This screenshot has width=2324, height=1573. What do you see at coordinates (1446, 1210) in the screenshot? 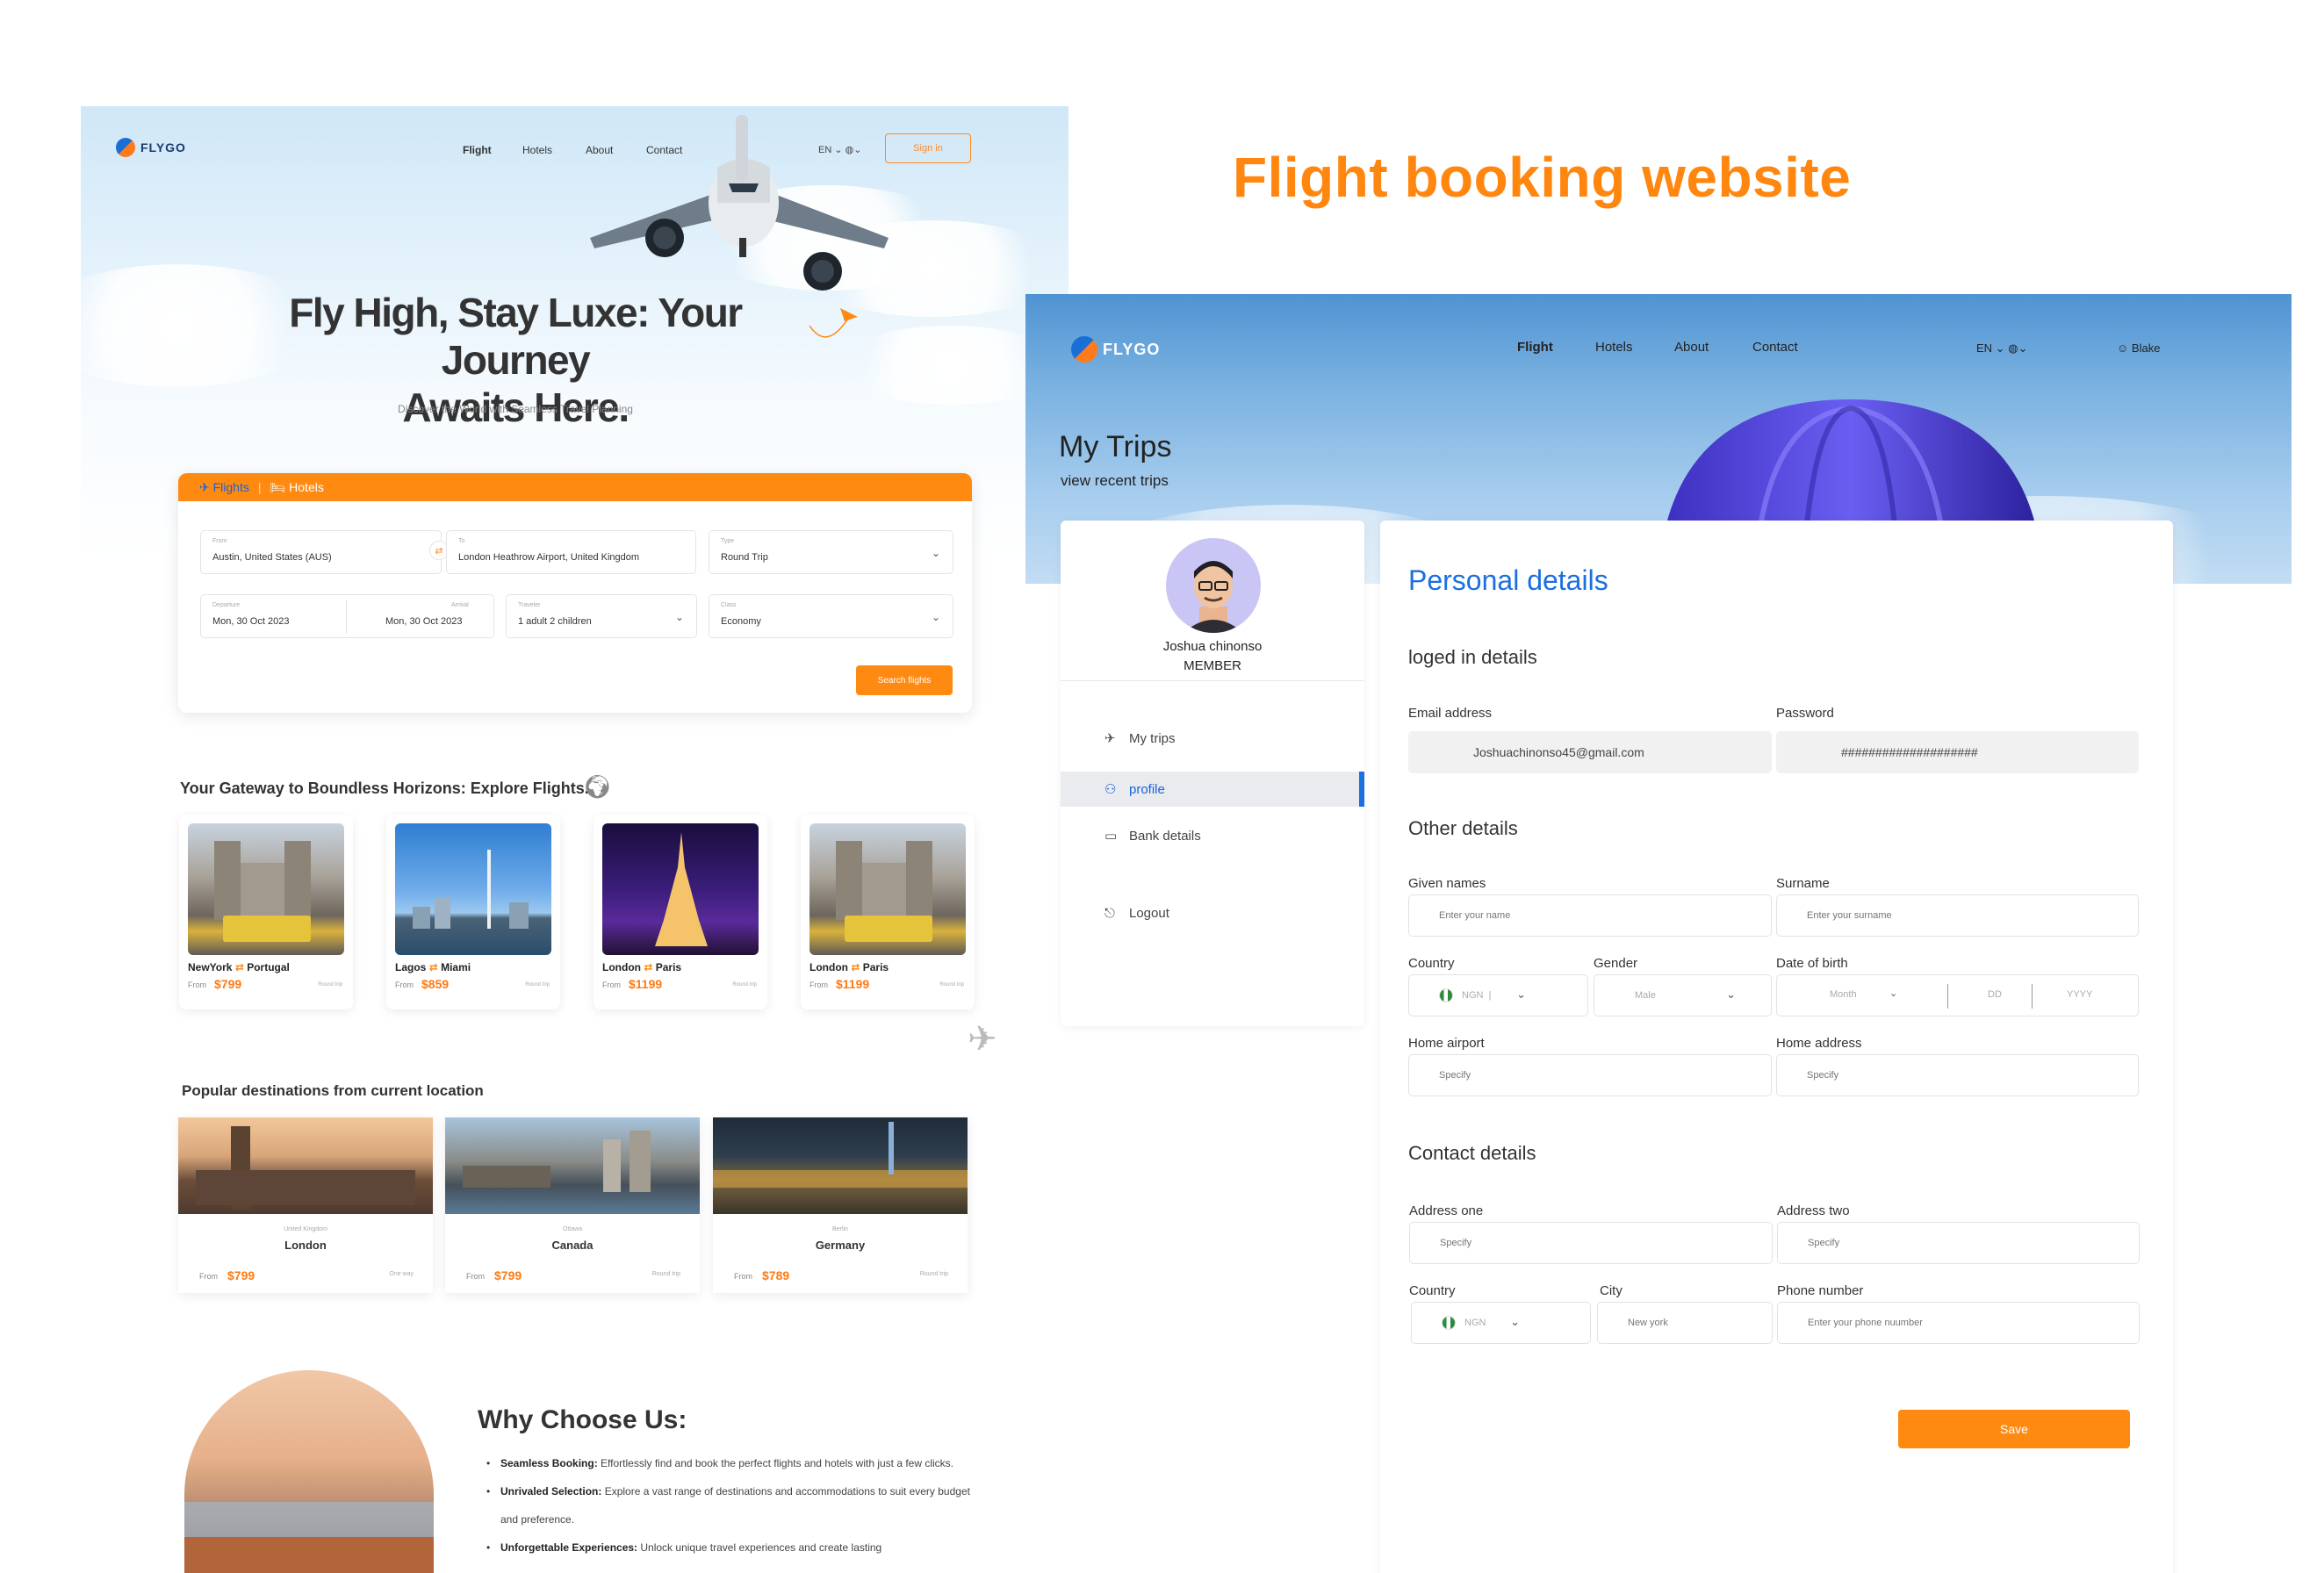
I see `address-one-label: Address one` at bounding box center [1446, 1210].